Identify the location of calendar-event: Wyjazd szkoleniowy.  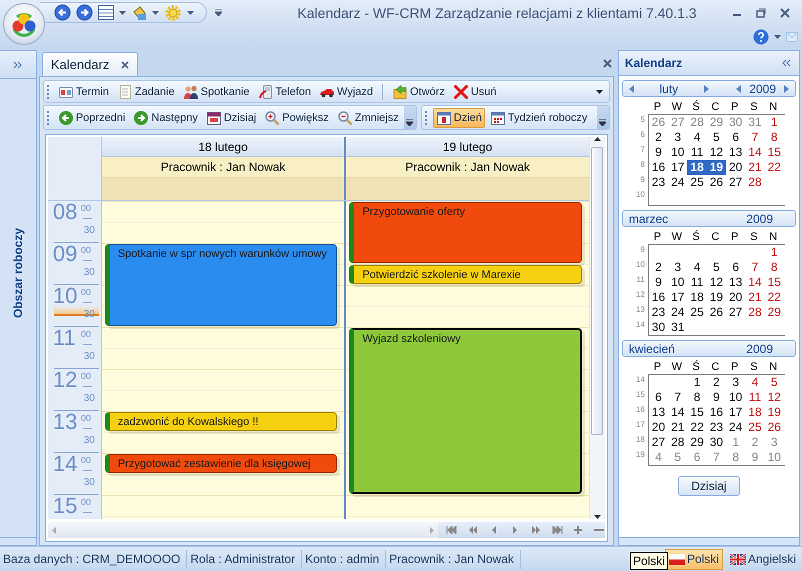
(465, 411).